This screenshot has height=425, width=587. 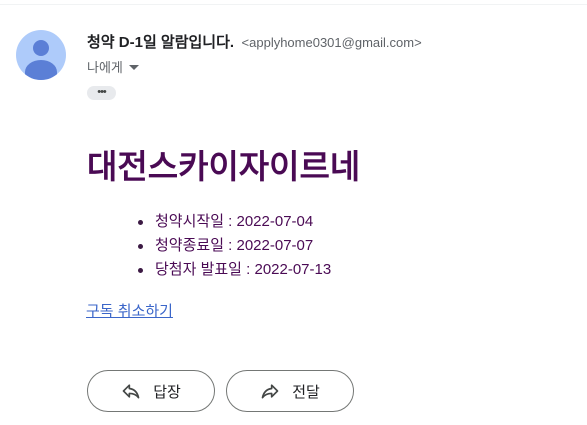 What do you see at coordinates (243, 269) in the screenshot?
I see `list-item-text: 당첨자 발표일 : 2022-07-13` at bounding box center [243, 269].